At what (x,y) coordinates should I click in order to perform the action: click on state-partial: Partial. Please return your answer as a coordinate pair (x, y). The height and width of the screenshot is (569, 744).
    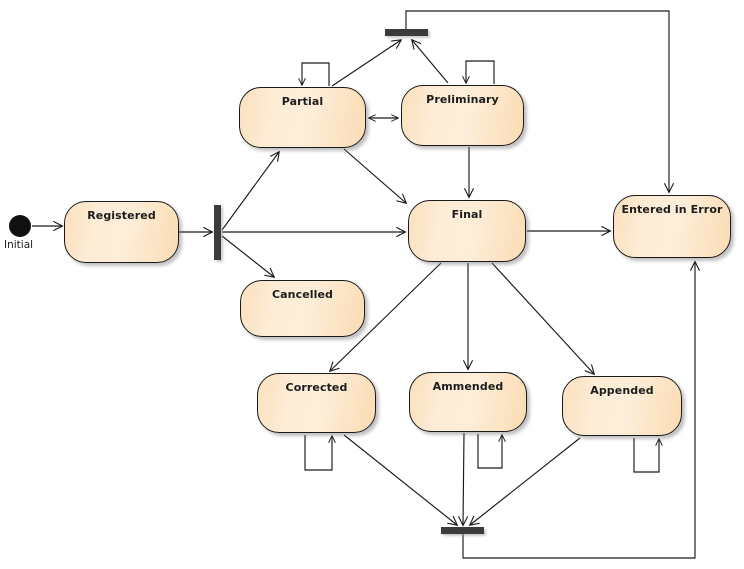
    Looking at the image, I should click on (302, 117).